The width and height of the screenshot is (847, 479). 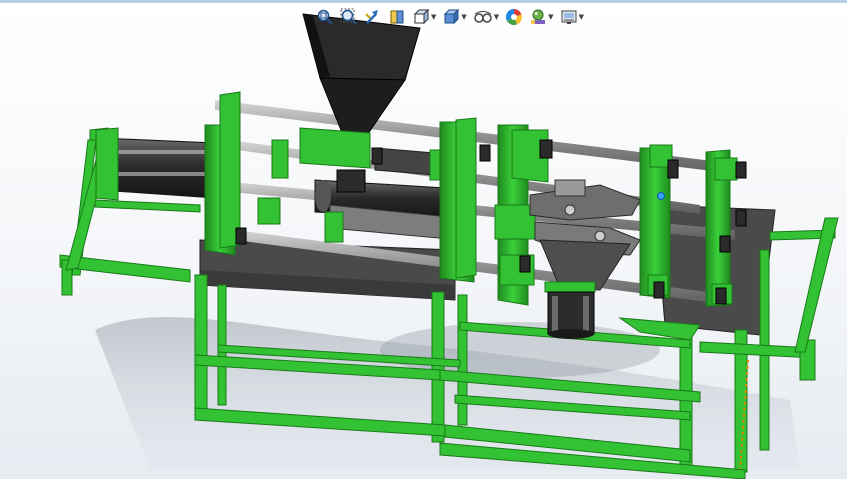 I want to click on zoom-to-area-button, so click(x=349, y=17).